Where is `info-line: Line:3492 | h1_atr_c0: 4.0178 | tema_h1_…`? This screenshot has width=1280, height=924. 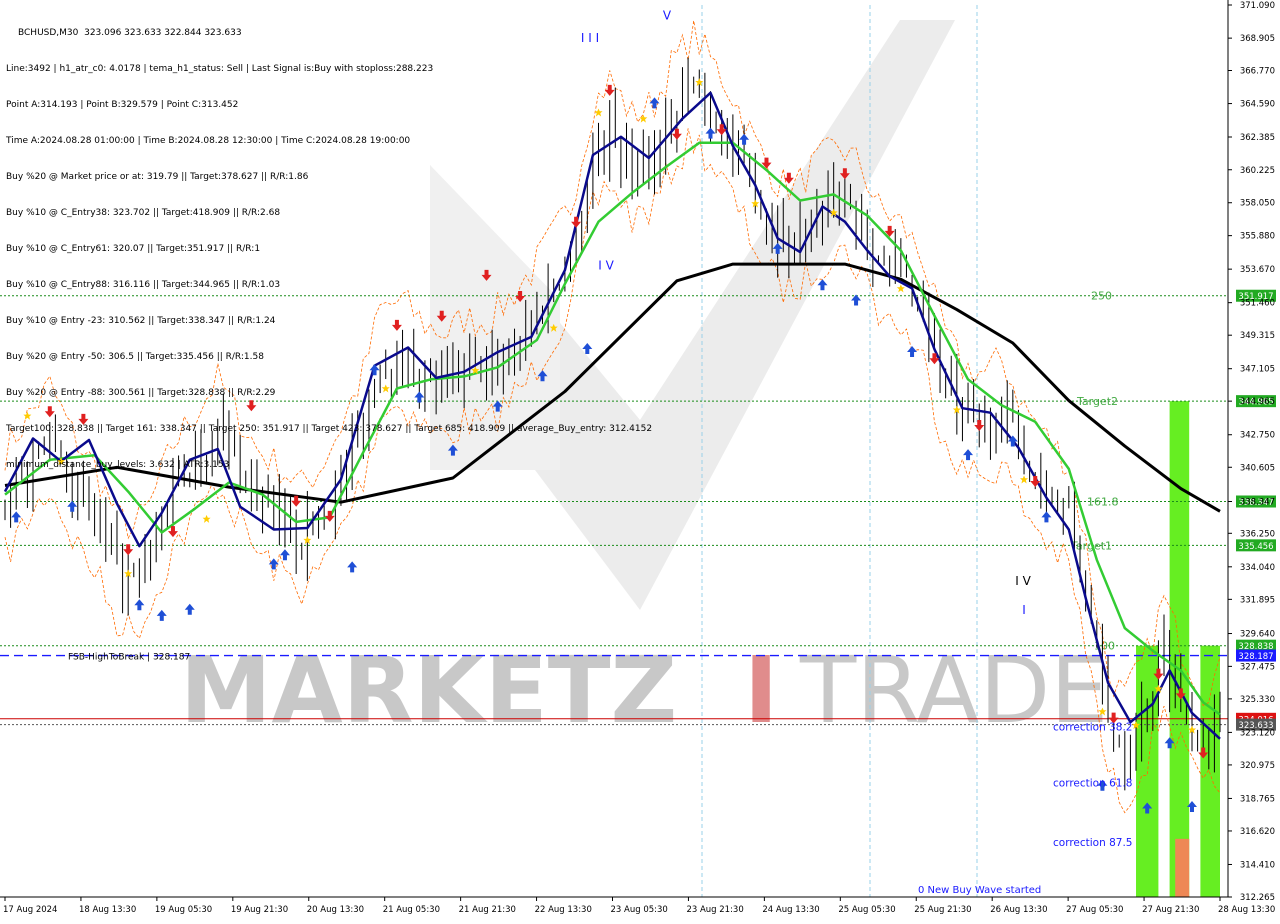
info-line: Line:3492 | h1_atr_c0: 4.0178 | tema_h1_… is located at coordinates (220, 69).